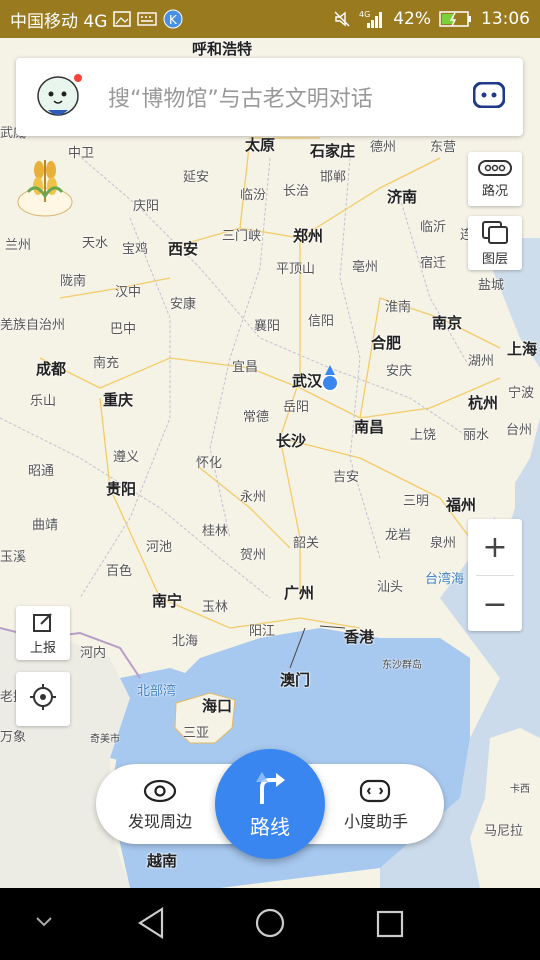  Describe the element at coordinates (253, 555) in the screenshot. I see `city-label: 贺州` at that location.